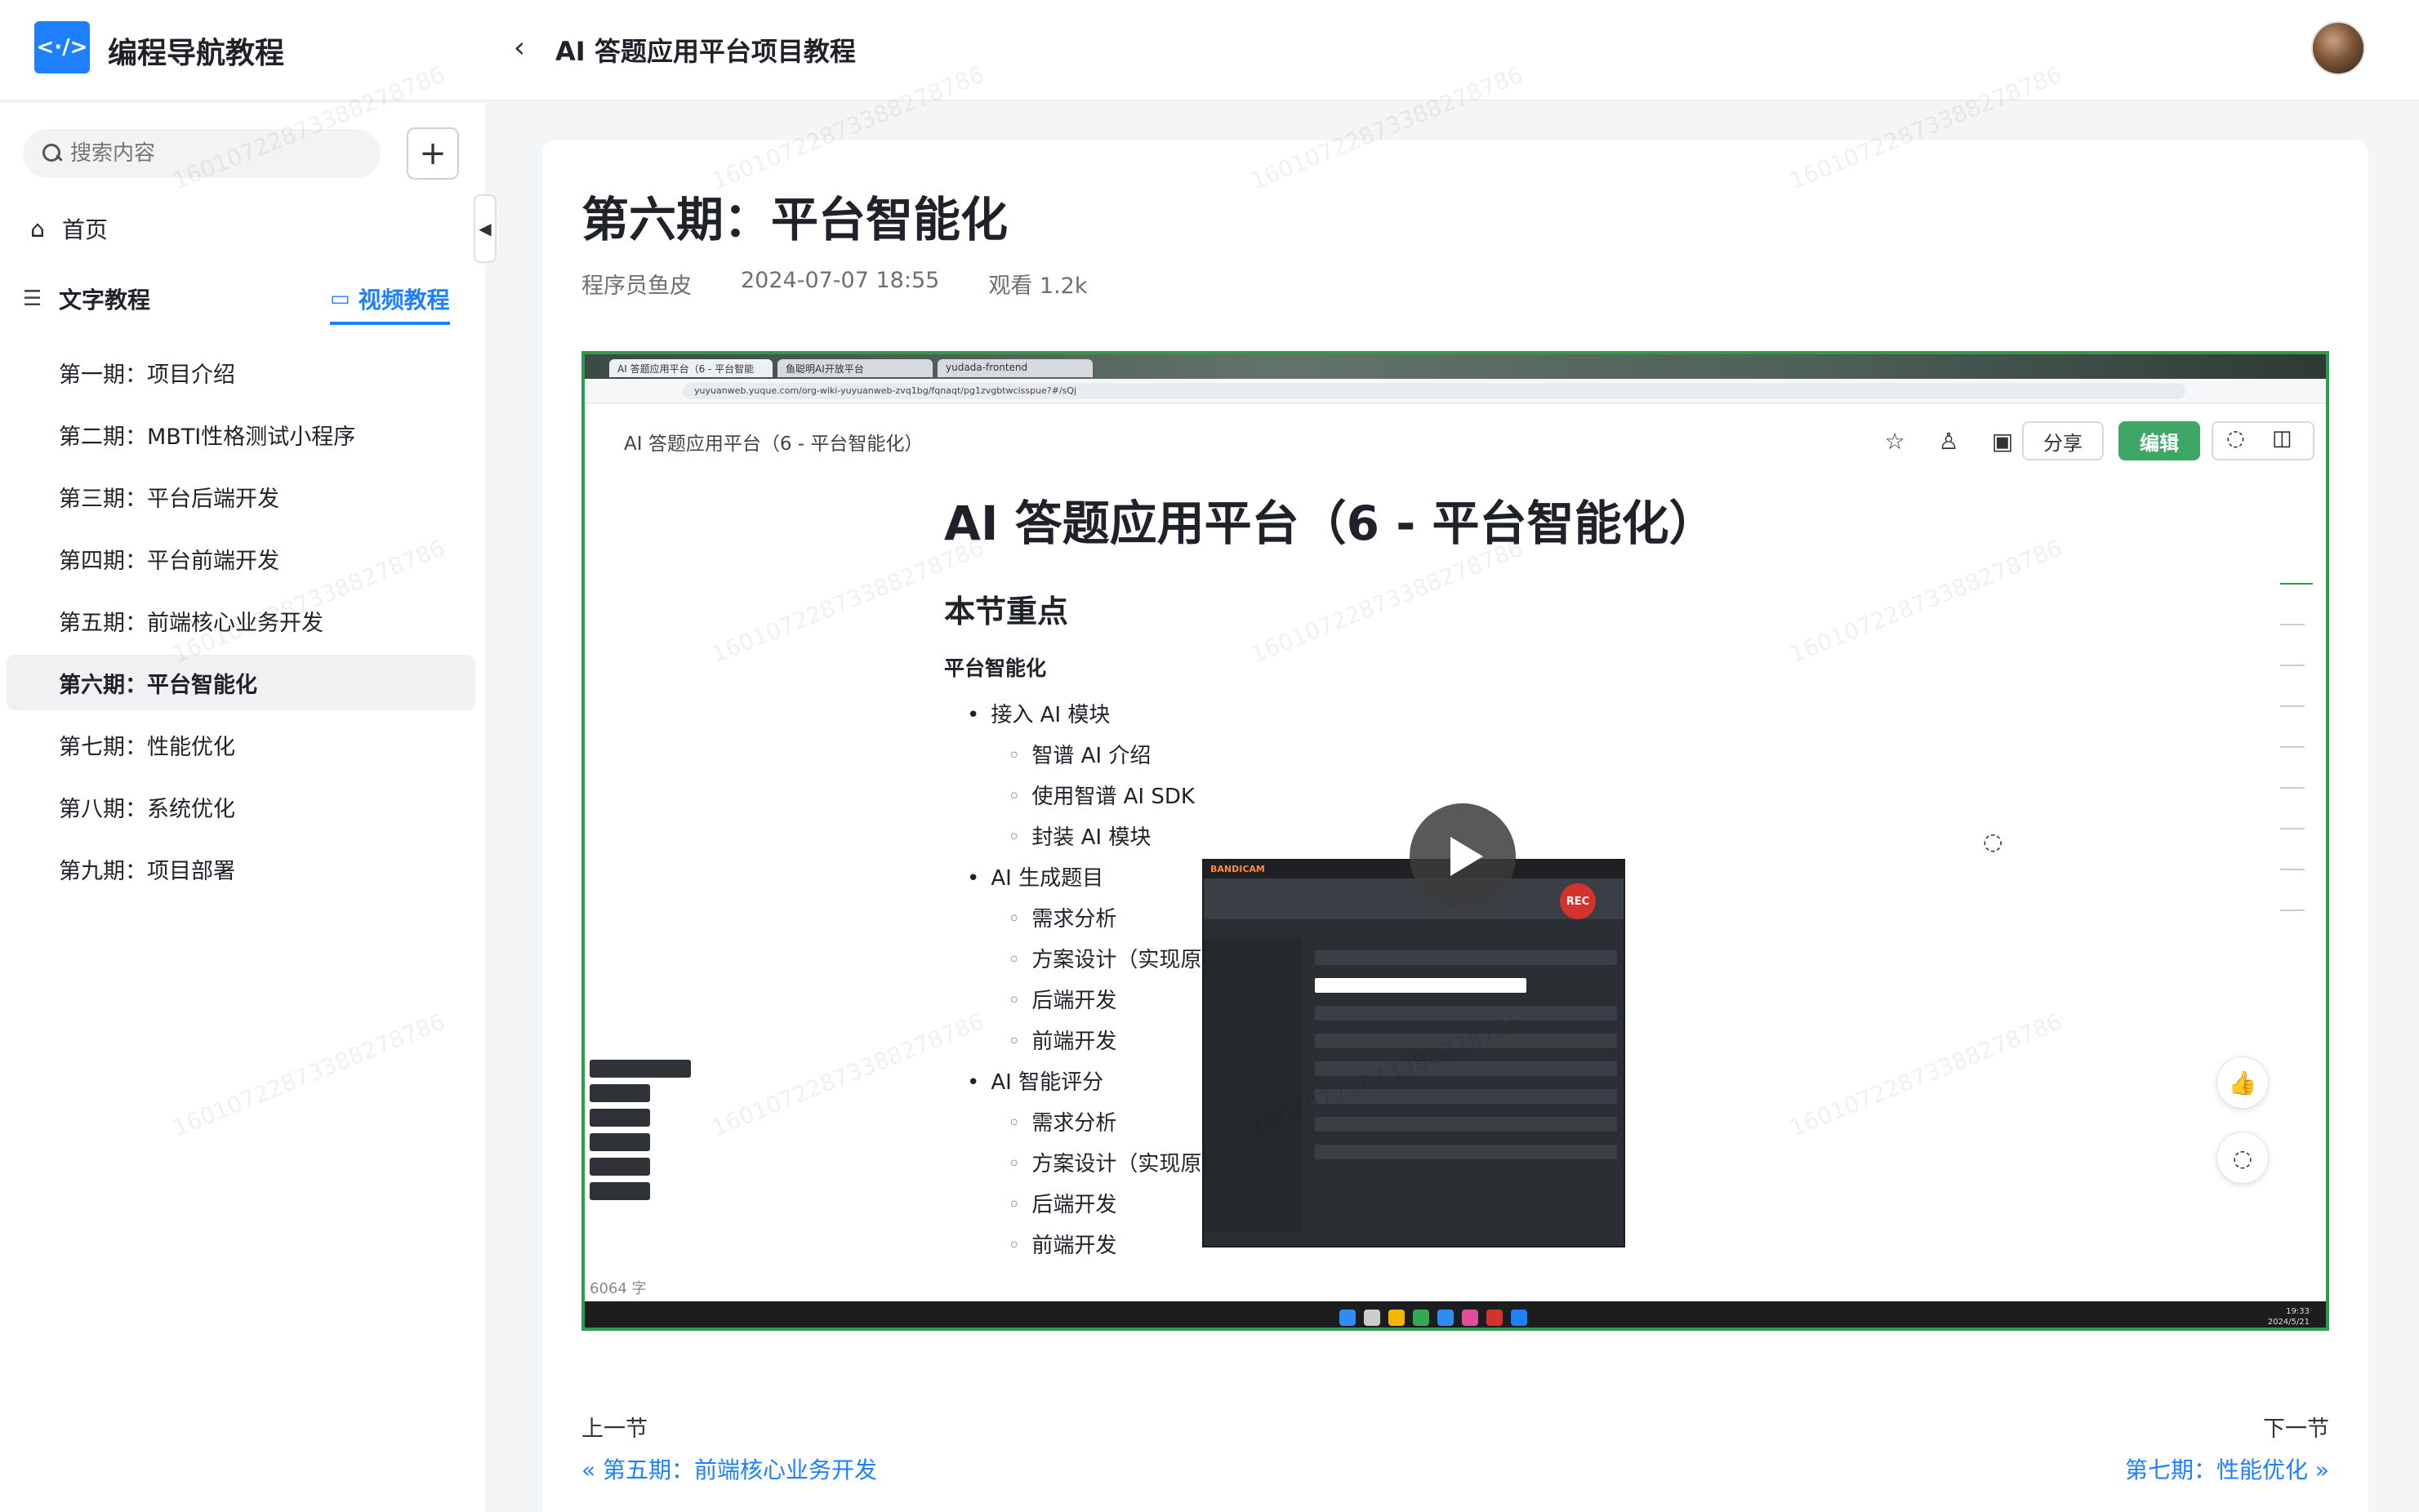  I want to click on record-icon, so click(1494, 1318).